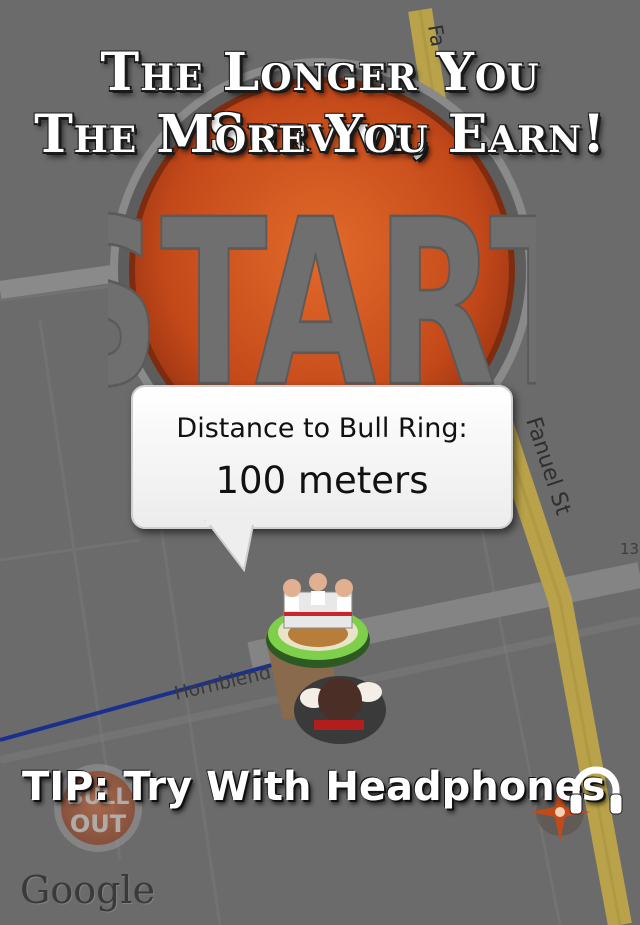 Image resolution: width=640 pixels, height=925 pixels. What do you see at coordinates (322, 480) in the screenshot?
I see `distance-value: 100 meters` at bounding box center [322, 480].